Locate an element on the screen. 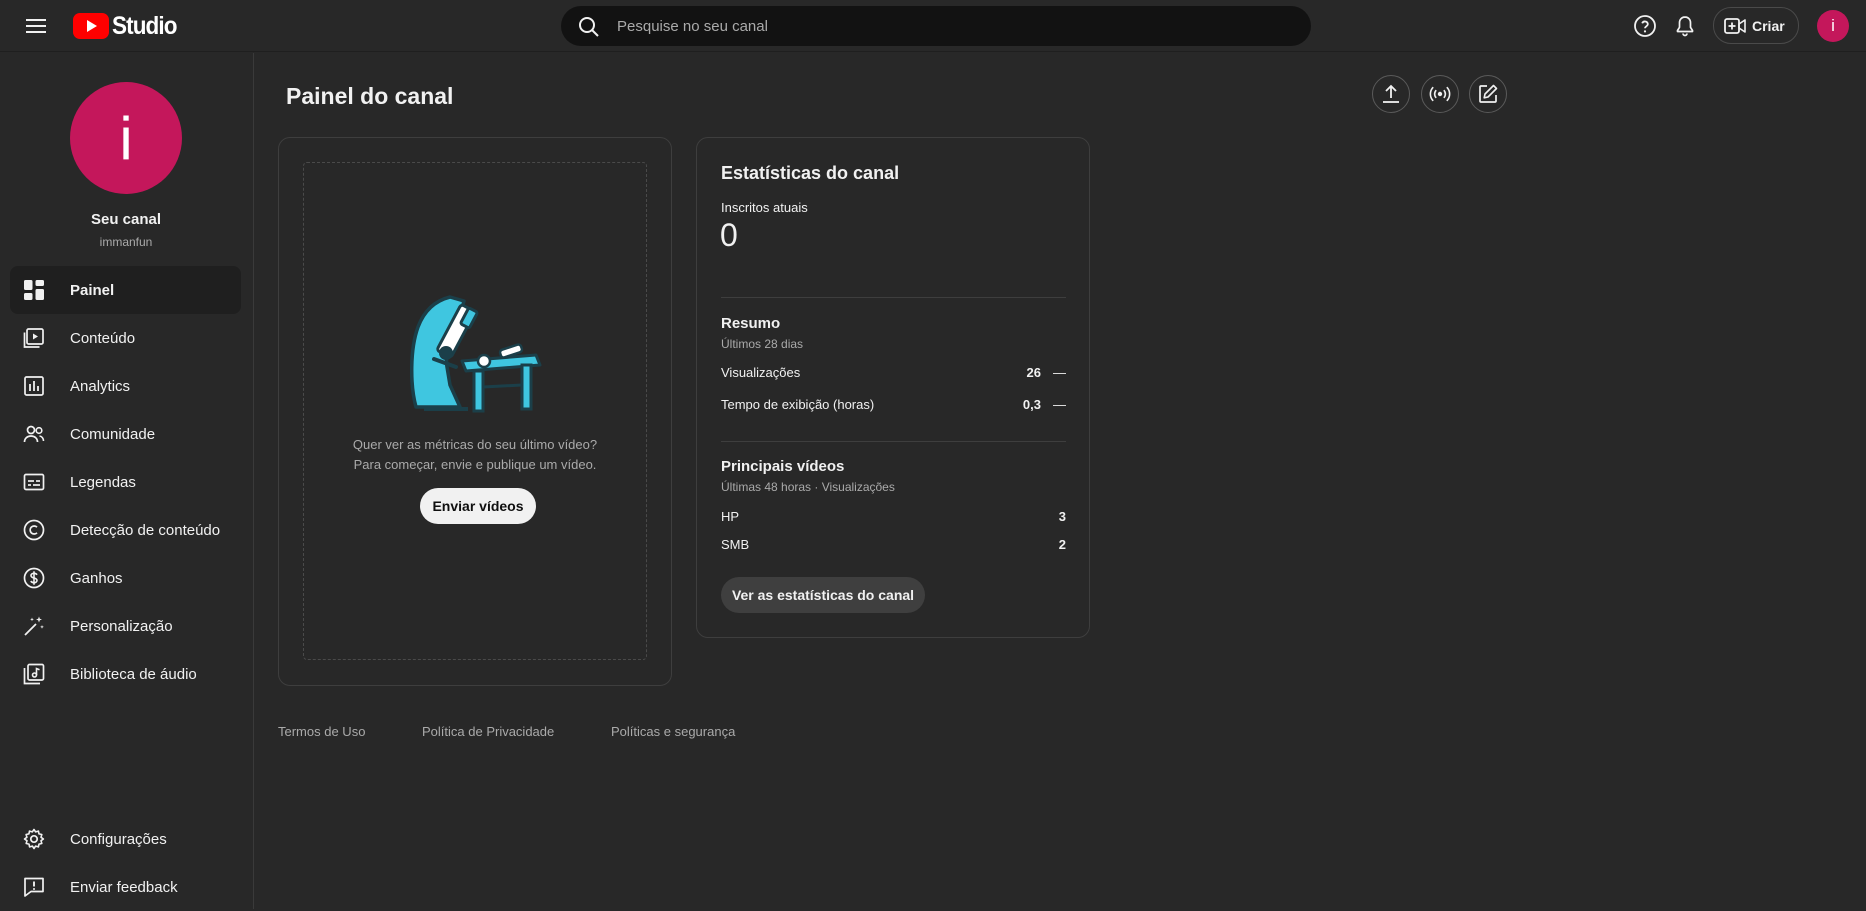 The image size is (1866, 911). video-views: 3 is located at coordinates (1062, 516).